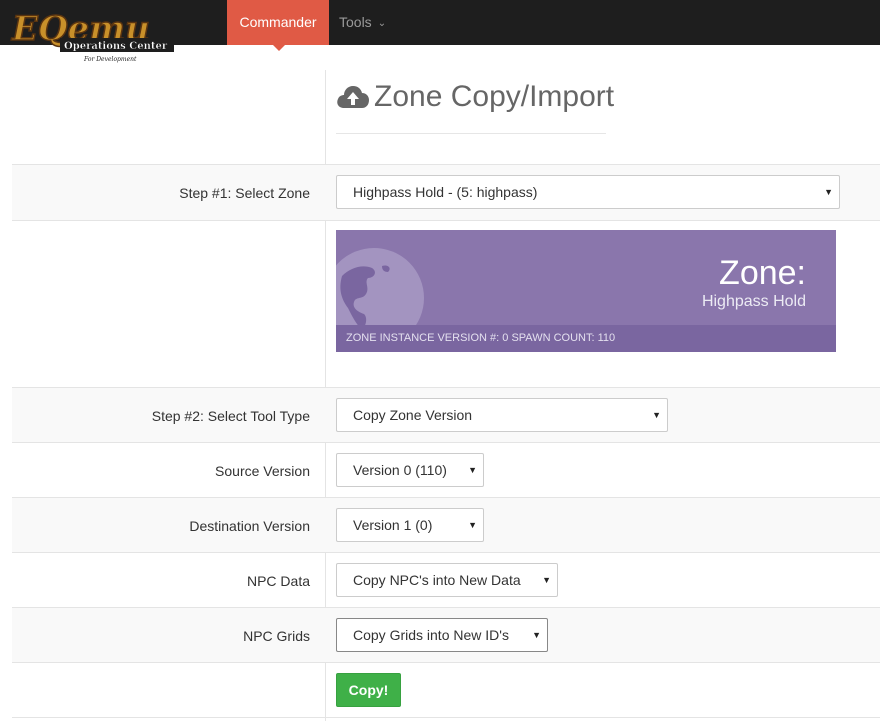 The width and height of the screenshot is (880, 721). I want to click on page-title: Zone Copy/Import, so click(494, 96).